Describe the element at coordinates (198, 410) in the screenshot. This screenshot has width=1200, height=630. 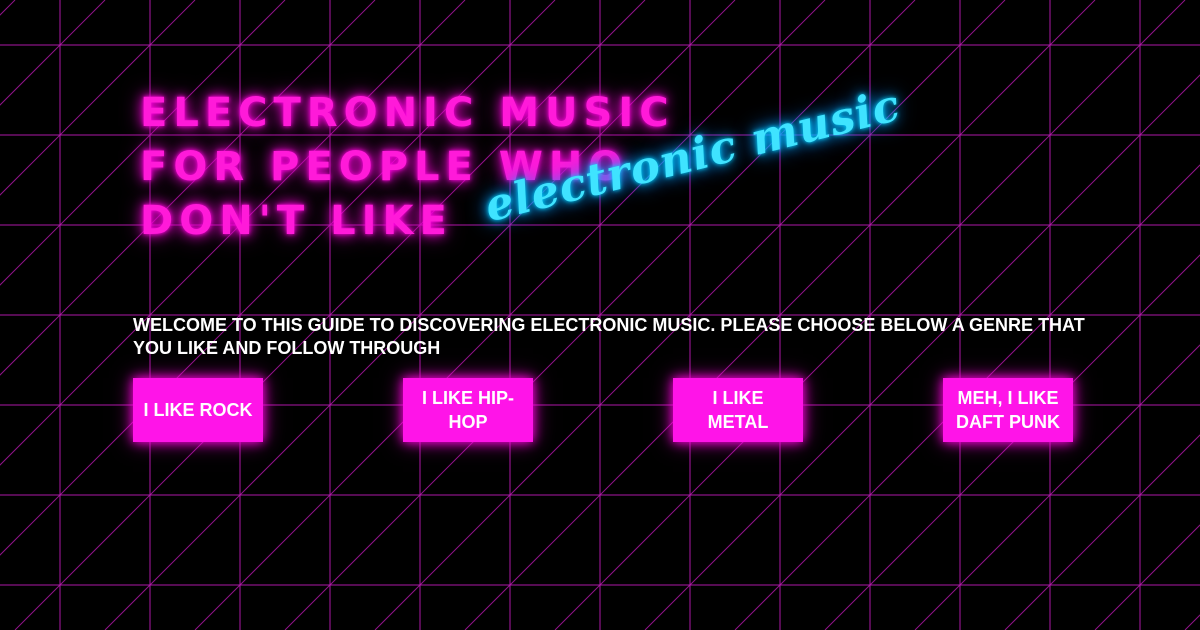
I see `i-like-rock-button: I LIKE ROCK` at that location.